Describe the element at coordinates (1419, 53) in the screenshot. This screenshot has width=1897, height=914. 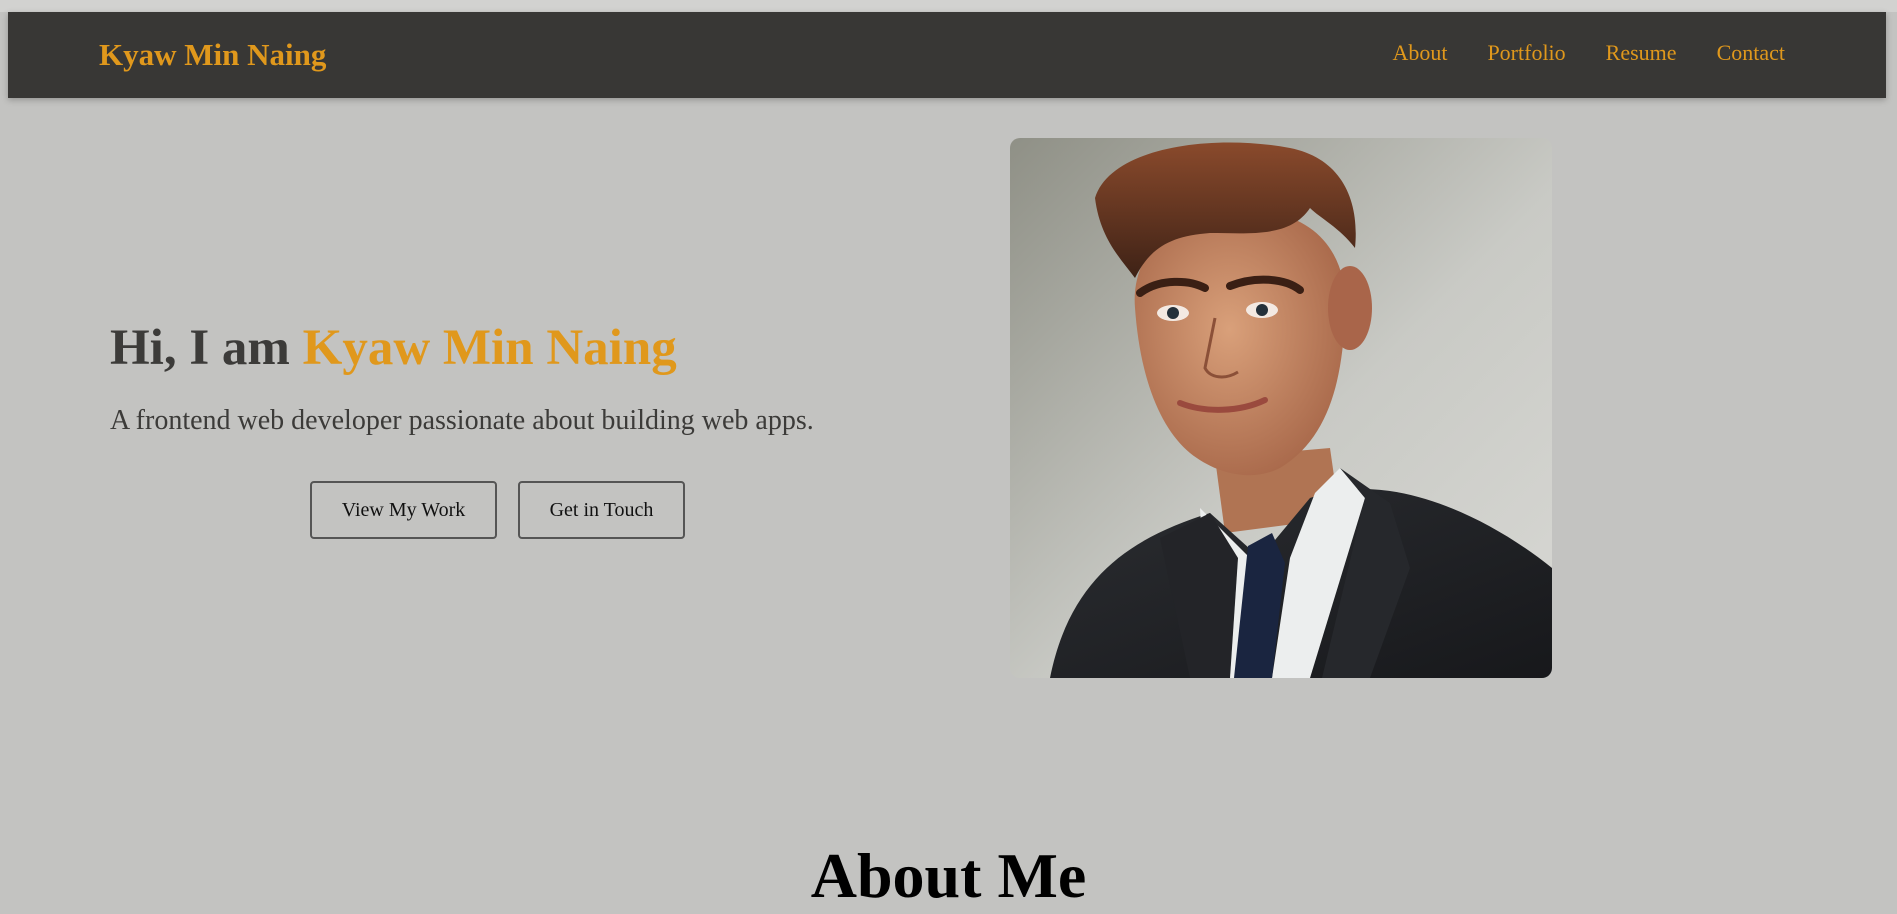
I see `nav-link-about: About` at that location.